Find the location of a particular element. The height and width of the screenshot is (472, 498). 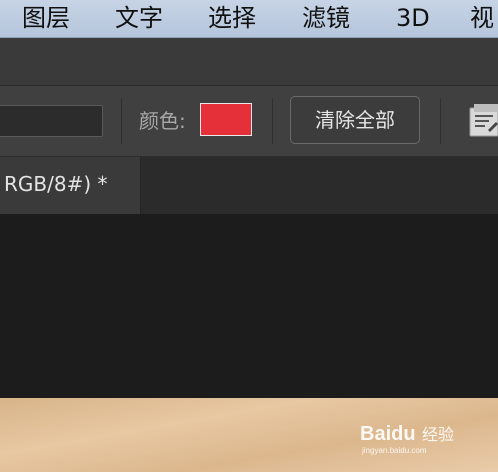

application-bar is located at coordinates (249, 62).